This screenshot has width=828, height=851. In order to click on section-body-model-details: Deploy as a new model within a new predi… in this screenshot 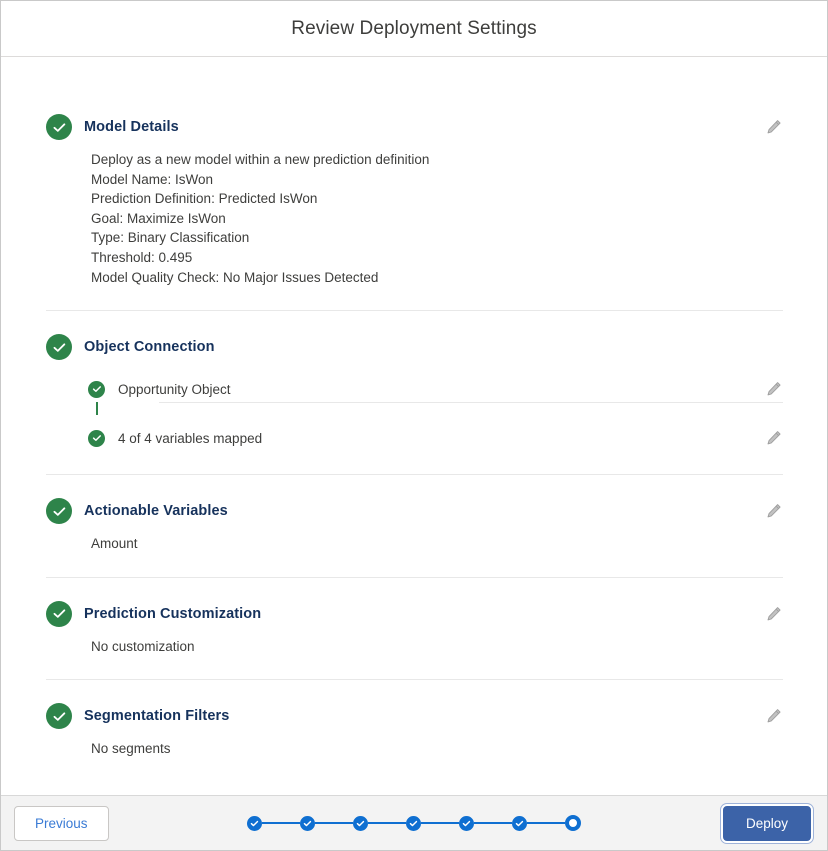, I will do `click(437, 218)`.